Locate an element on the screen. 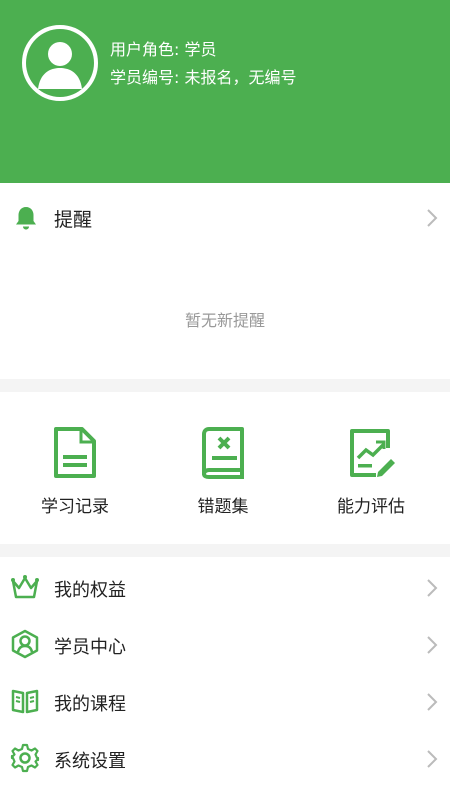 The image size is (450, 800). feature-label: 错题集 is located at coordinates (223, 507).